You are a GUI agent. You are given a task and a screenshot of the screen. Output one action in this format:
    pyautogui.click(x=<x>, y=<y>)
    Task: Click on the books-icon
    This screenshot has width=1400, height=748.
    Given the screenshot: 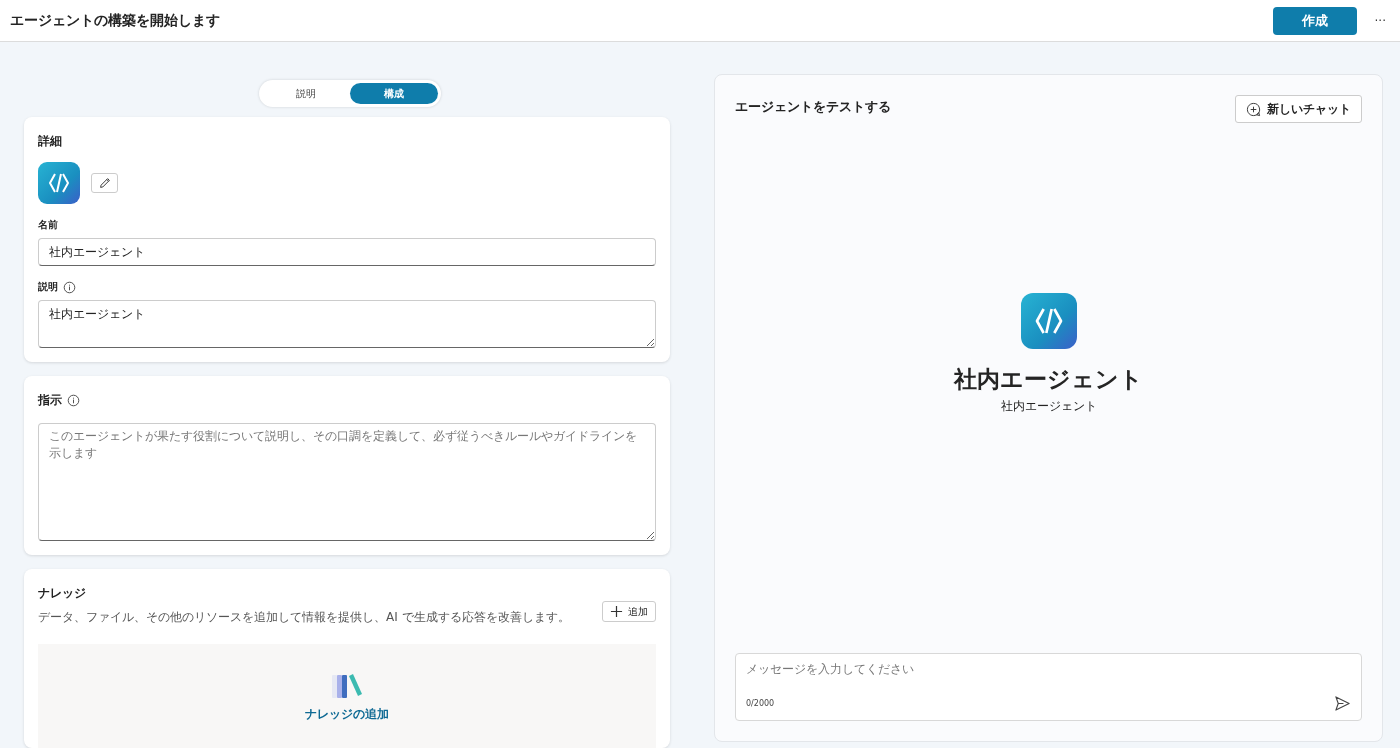 What is the action you would take?
    pyautogui.click(x=347, y=686)
    